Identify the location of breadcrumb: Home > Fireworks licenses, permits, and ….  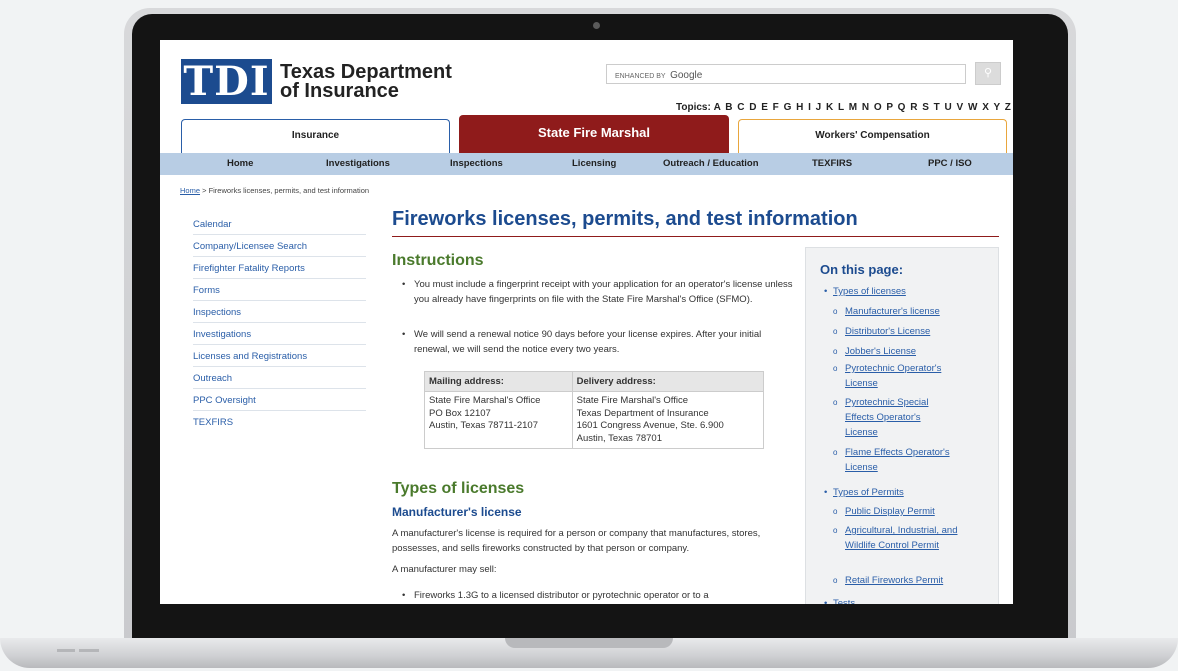
(274, 190).